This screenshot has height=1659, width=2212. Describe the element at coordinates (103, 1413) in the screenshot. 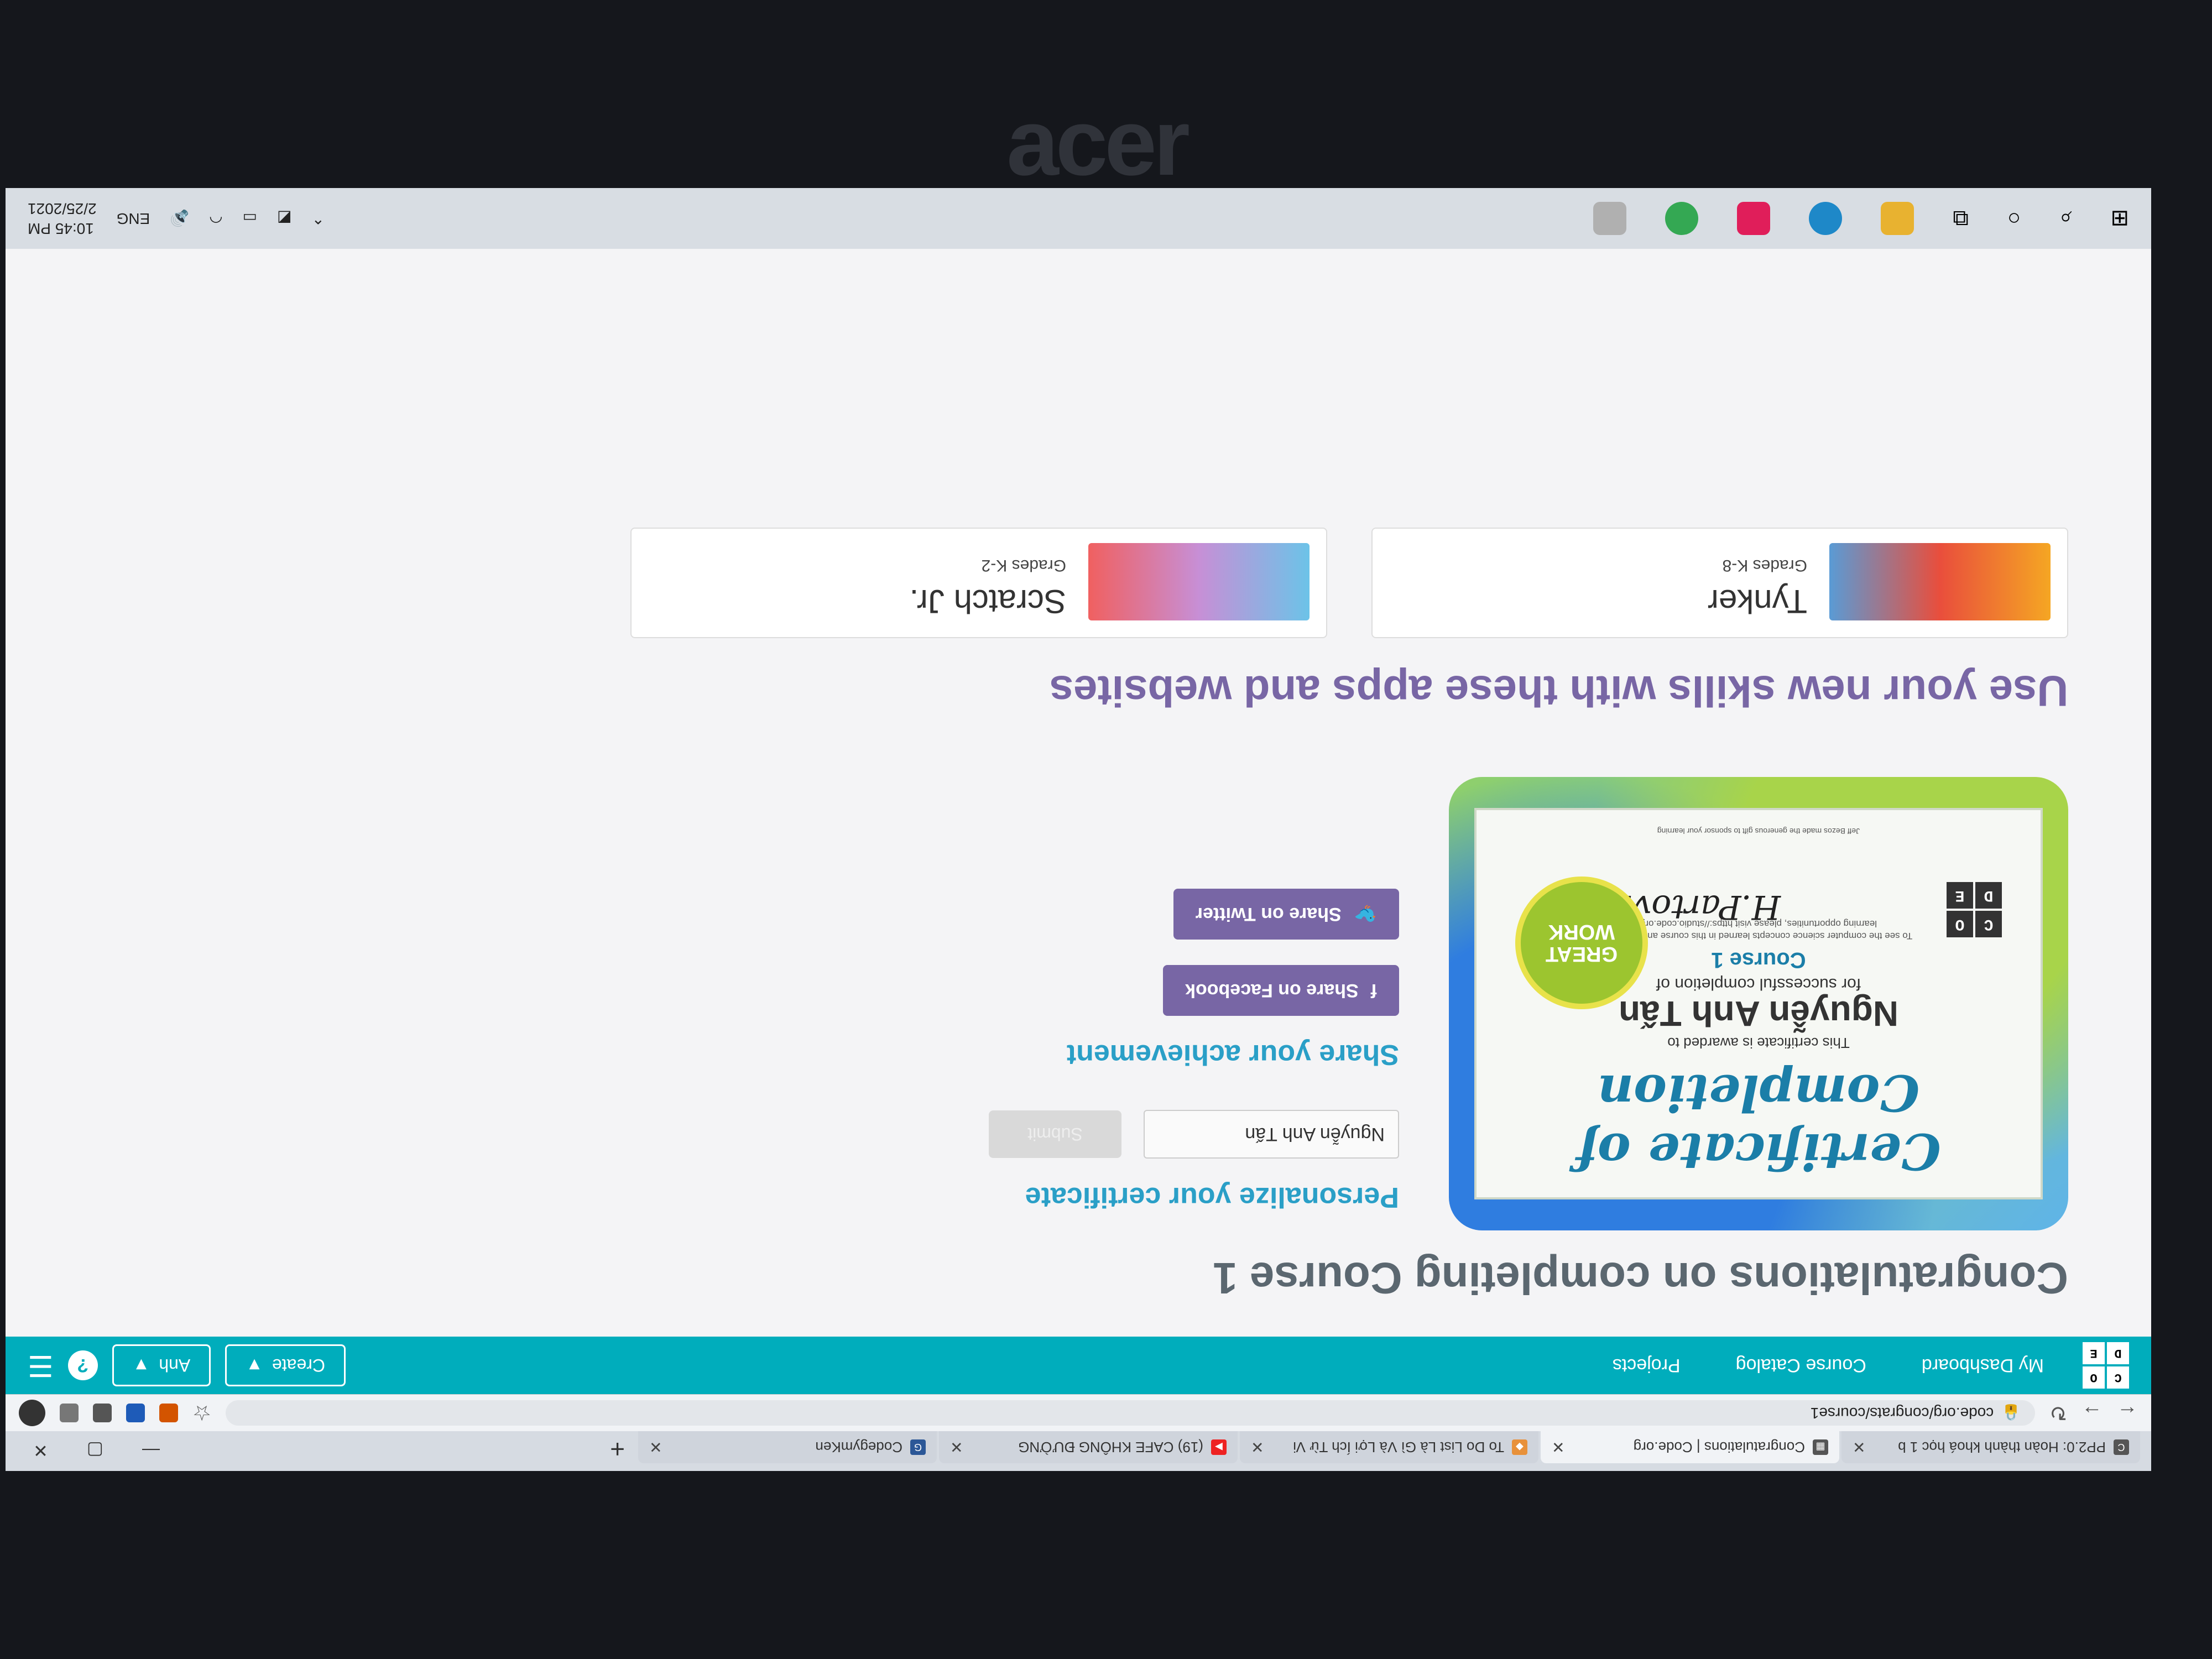

I see `puzzle-icon` at that location.